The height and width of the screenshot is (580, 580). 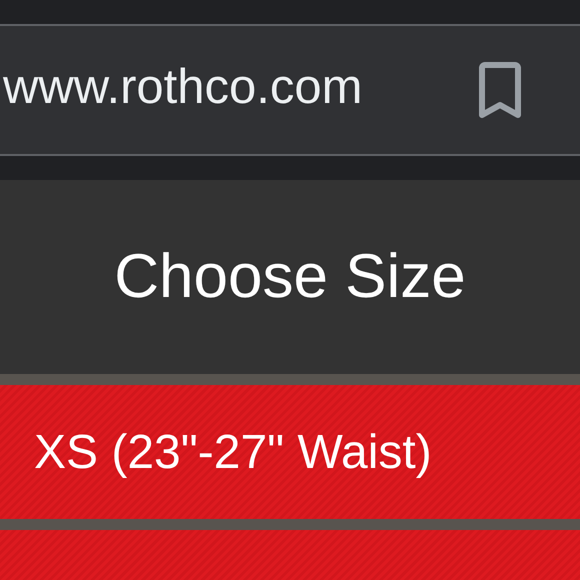 What do you see at coordinates (500, 90) in the screenshot?
I see `bookmark-icon` at bounding box center [500, 90].